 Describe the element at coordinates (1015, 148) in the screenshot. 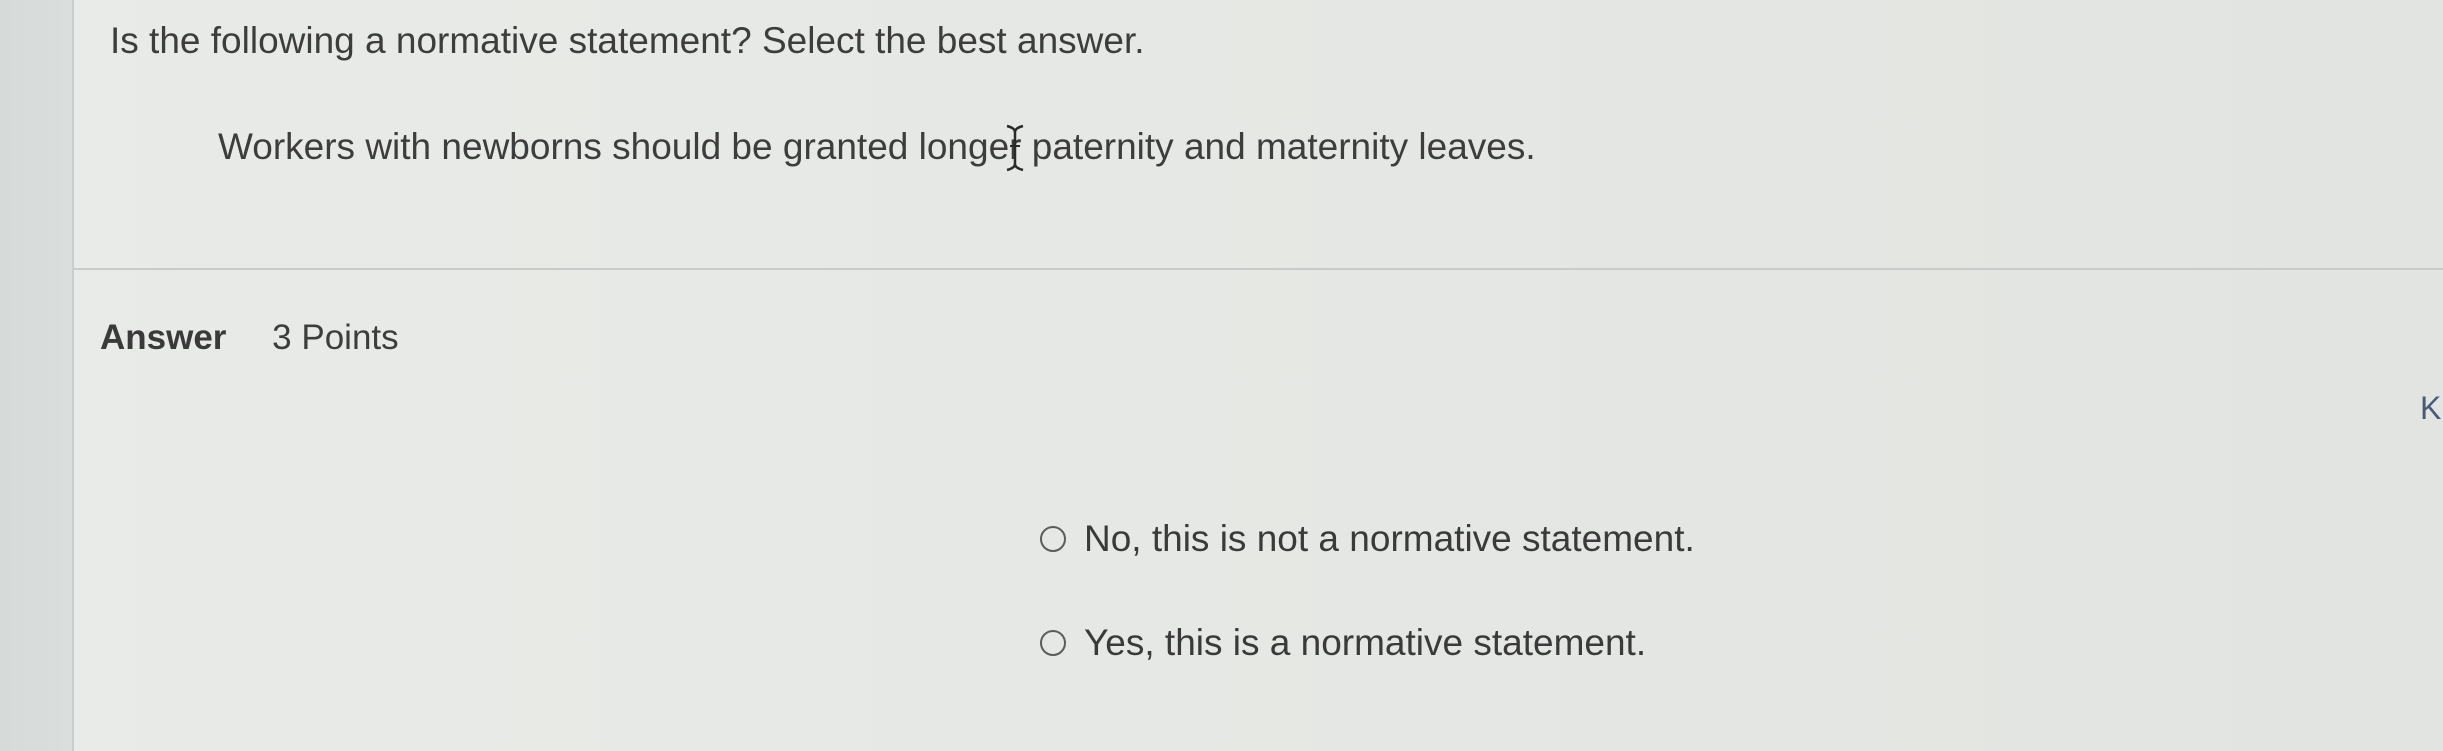

I see `text-cursor-icon` at that location.